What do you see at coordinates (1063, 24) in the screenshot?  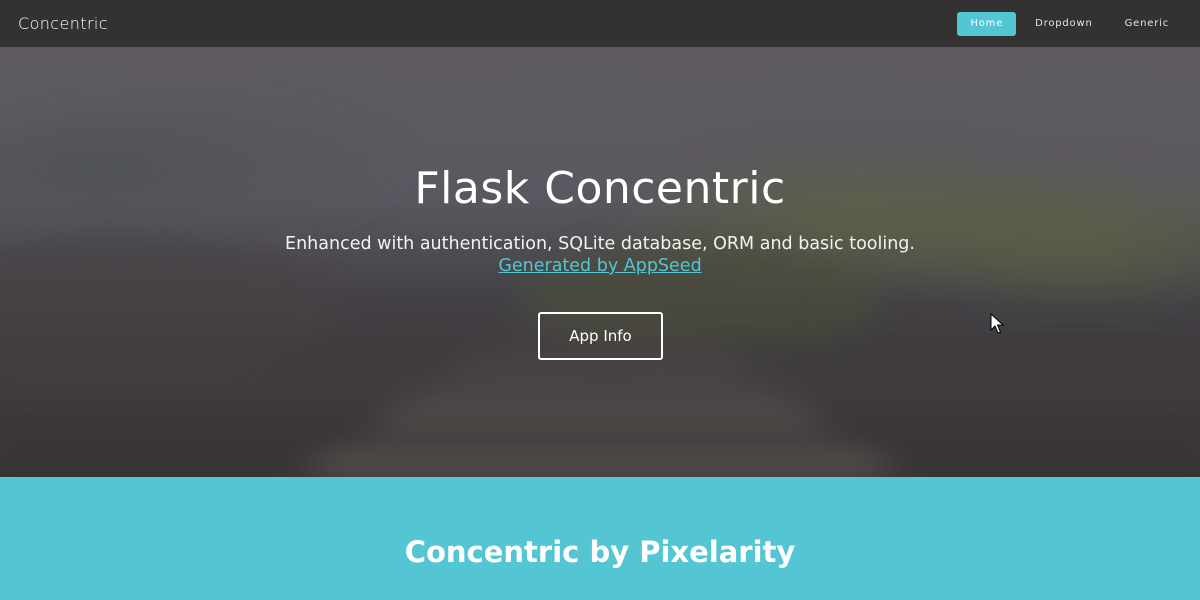 I see `nav-item-dropdown: Dropdown` at bounding box center [1063, 24].